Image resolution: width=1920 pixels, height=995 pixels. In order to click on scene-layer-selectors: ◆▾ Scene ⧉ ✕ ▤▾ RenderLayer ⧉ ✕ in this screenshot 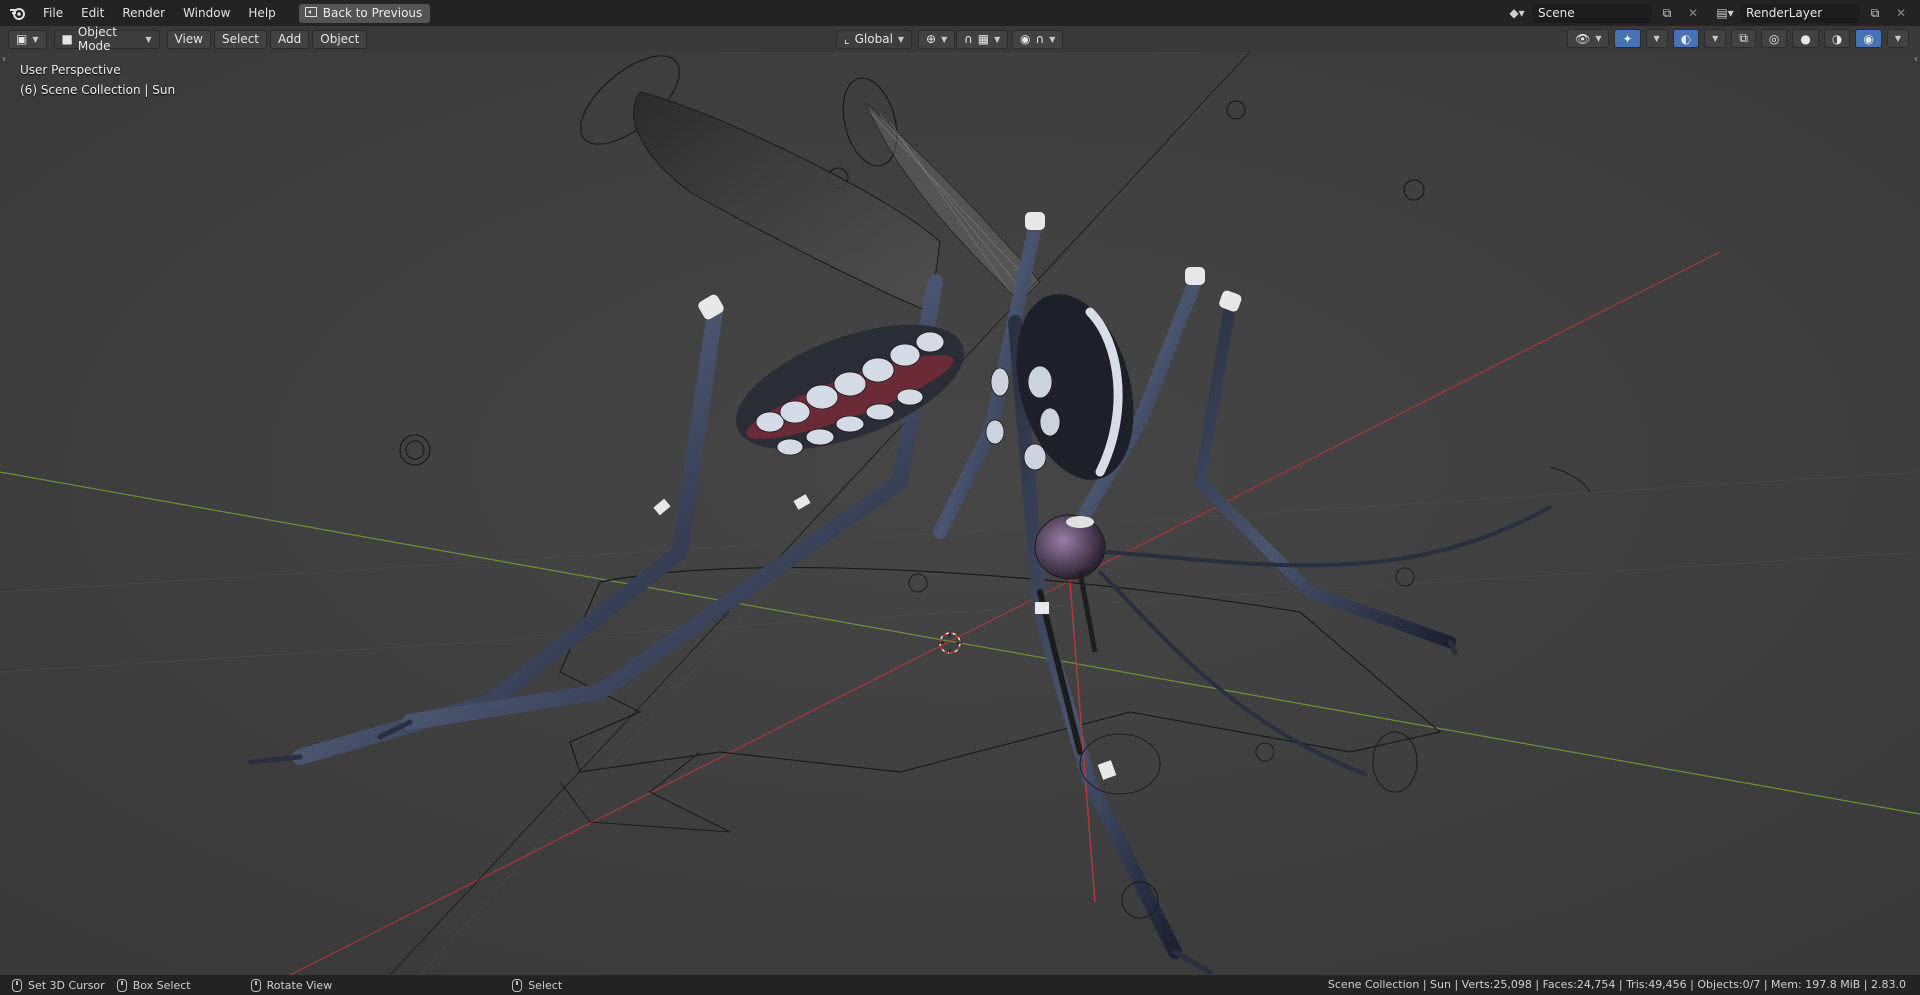, I will do `click(1713, 13)`.